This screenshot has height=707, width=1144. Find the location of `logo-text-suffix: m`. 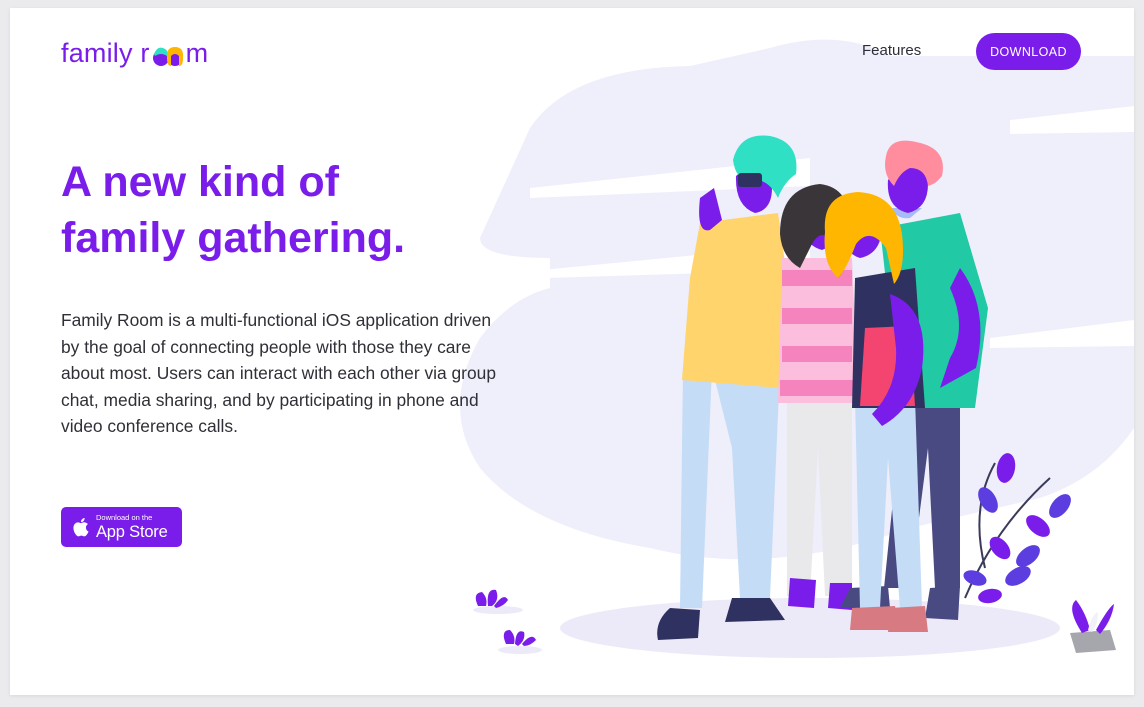

logo-text-suffix: m is located at coordinates (197, 53).